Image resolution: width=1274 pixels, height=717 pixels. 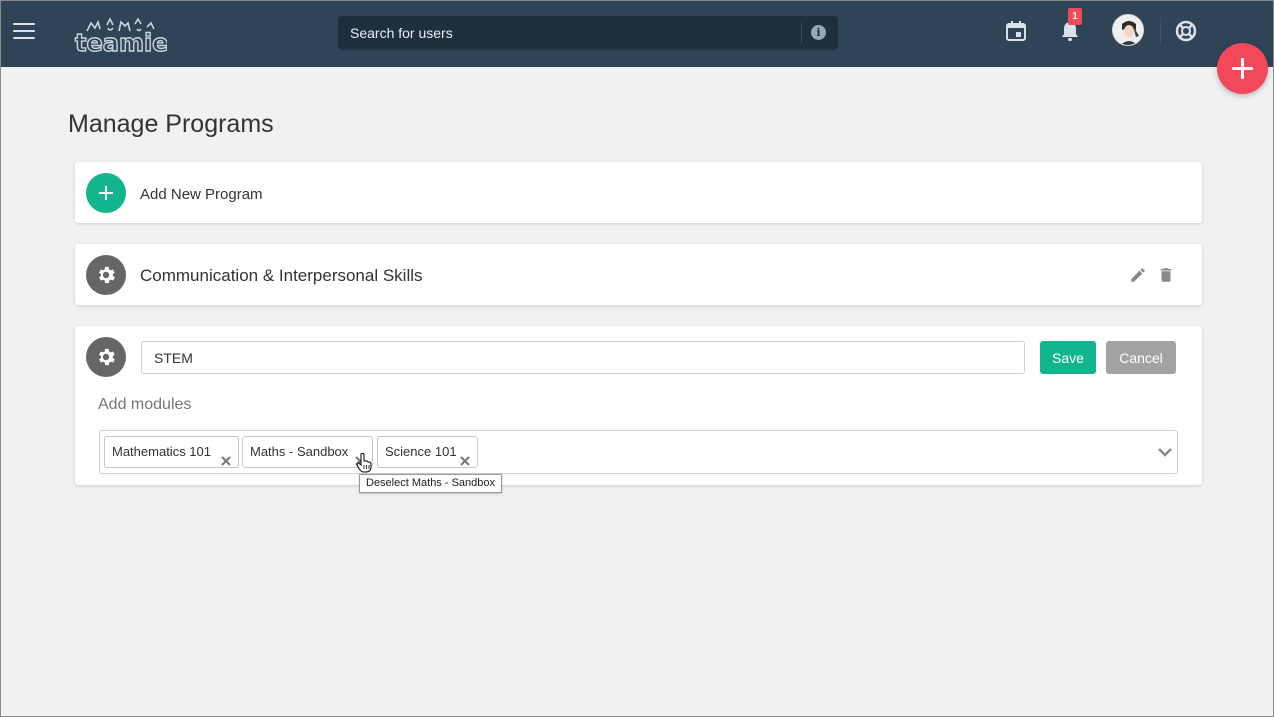 What do you see at coordinates (569, 33) in the screenshot?
I see `search-input` at bounding box center [569, 33].